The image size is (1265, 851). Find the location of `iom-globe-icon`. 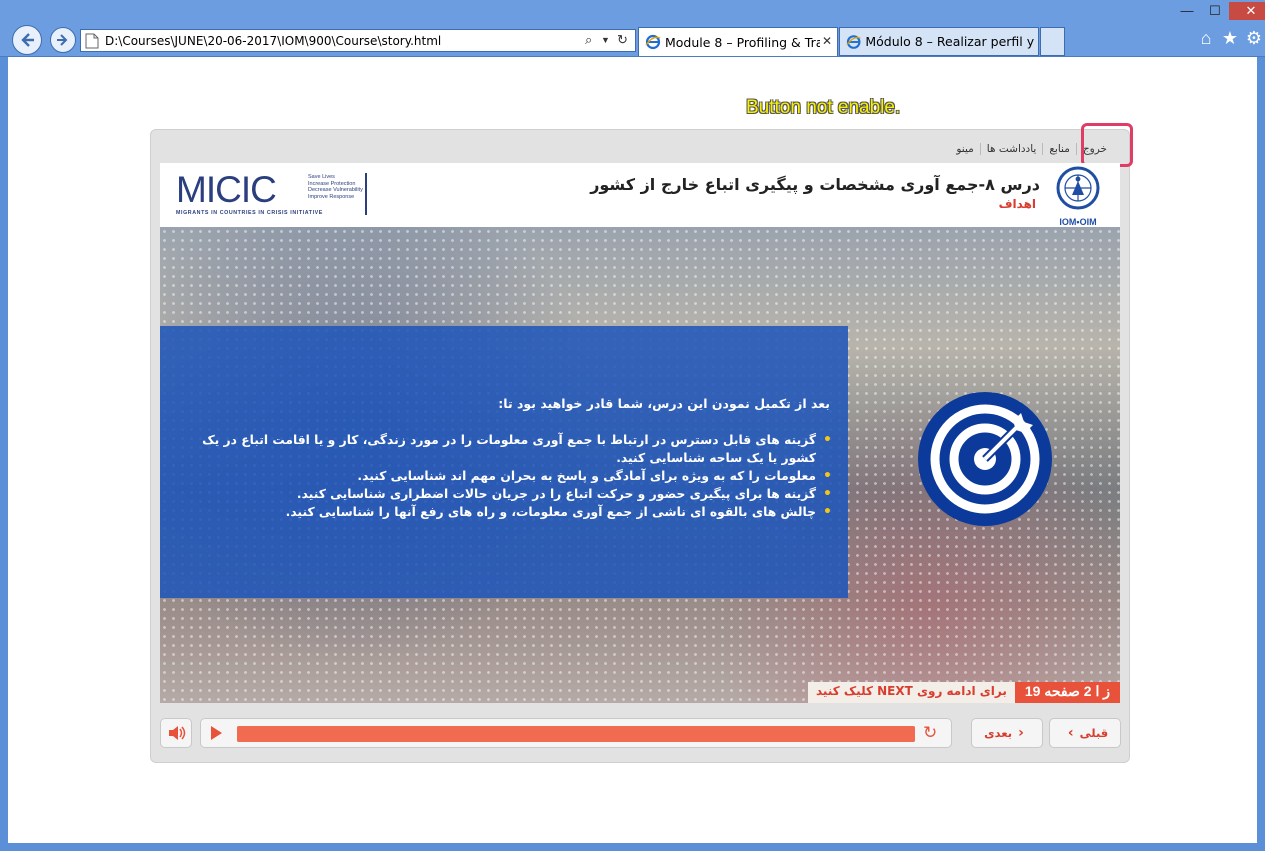

iom-globe-icon is located at coordinates (1078, 188).